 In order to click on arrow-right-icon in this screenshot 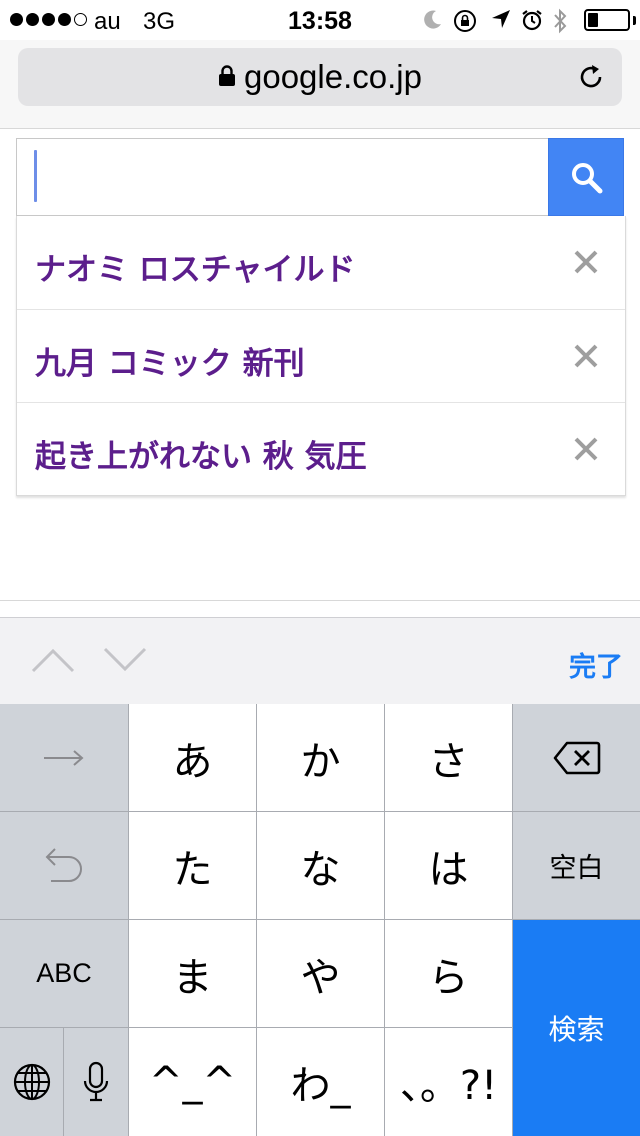, I will do `click(64, 757)`.